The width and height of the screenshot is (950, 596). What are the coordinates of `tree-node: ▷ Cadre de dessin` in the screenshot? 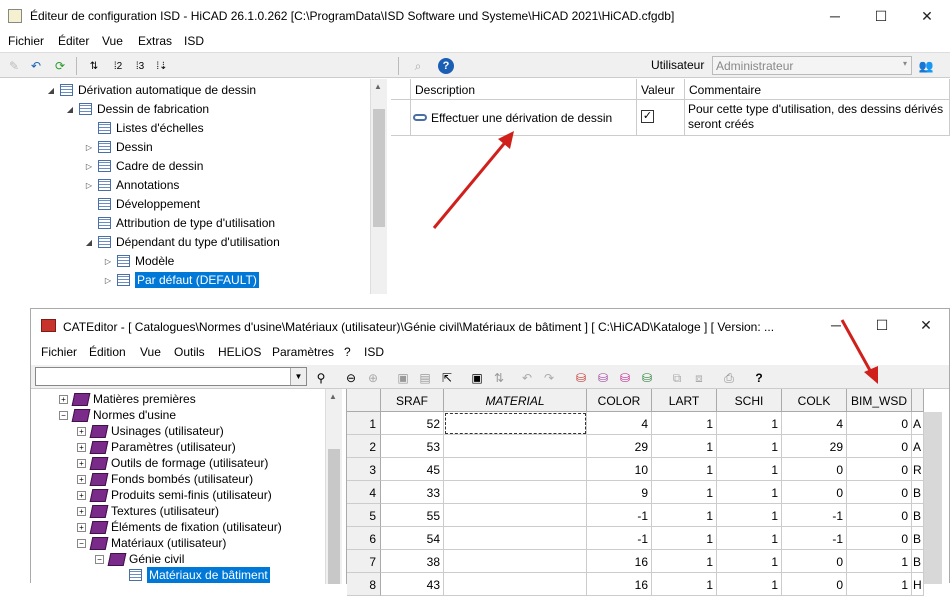 It's located at (143, 166).